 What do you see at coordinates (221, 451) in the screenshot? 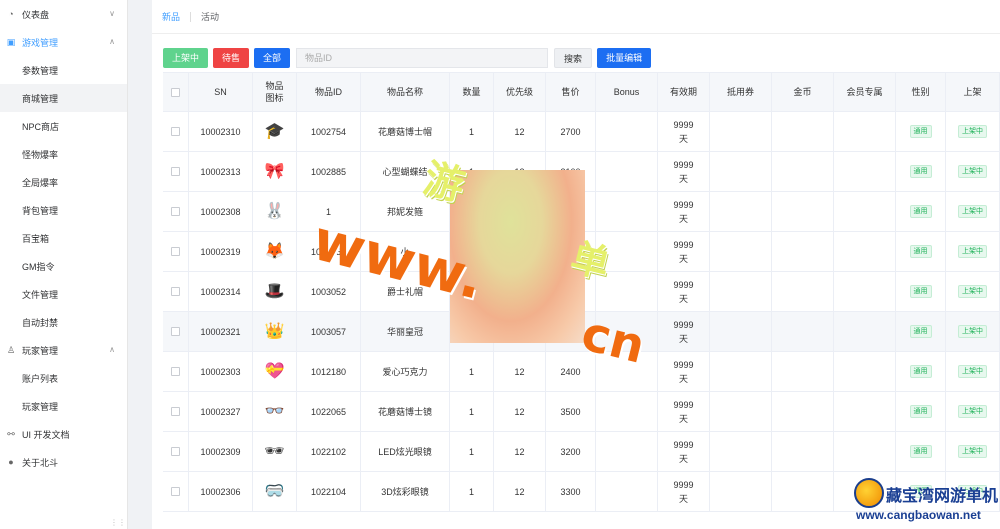
I see `cell-sn: 10002309` at bounding box center [221, 451].